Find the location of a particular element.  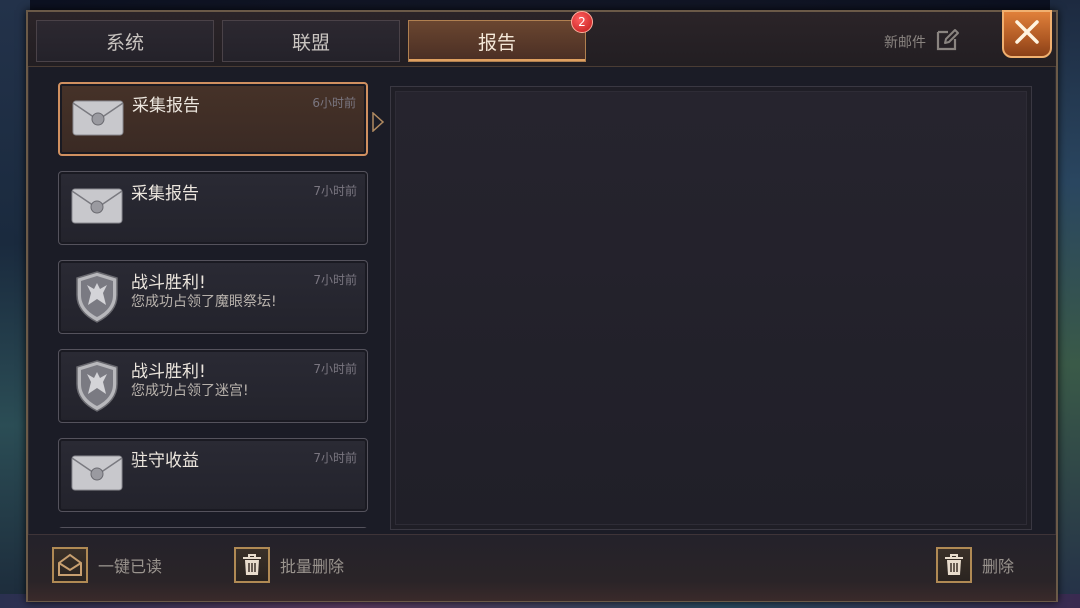

tab-label: 系统 is located at coordinates (124, 42).